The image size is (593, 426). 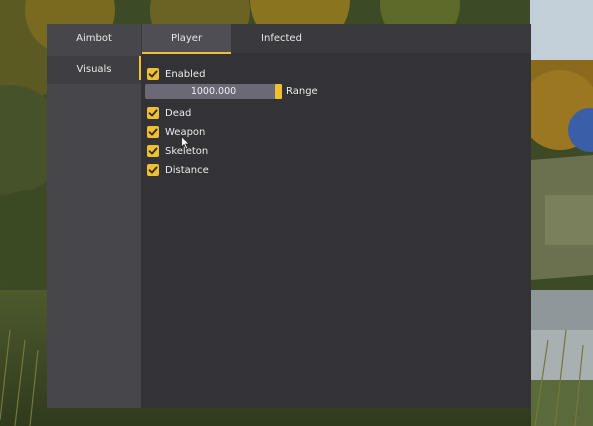 I want to click on weapon-checkbox, so click(x=153, y=132).